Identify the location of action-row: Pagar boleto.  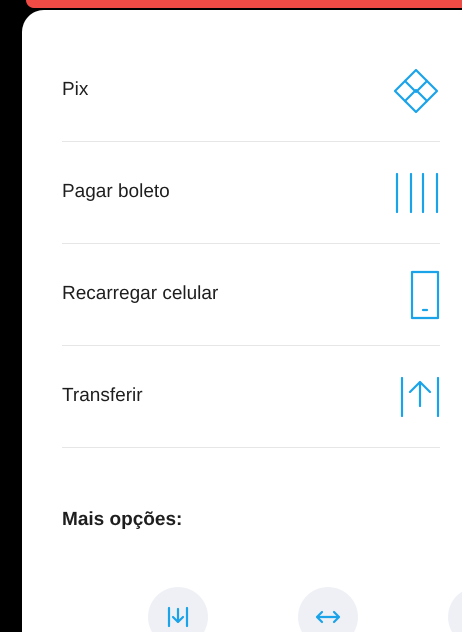
(251, 193).